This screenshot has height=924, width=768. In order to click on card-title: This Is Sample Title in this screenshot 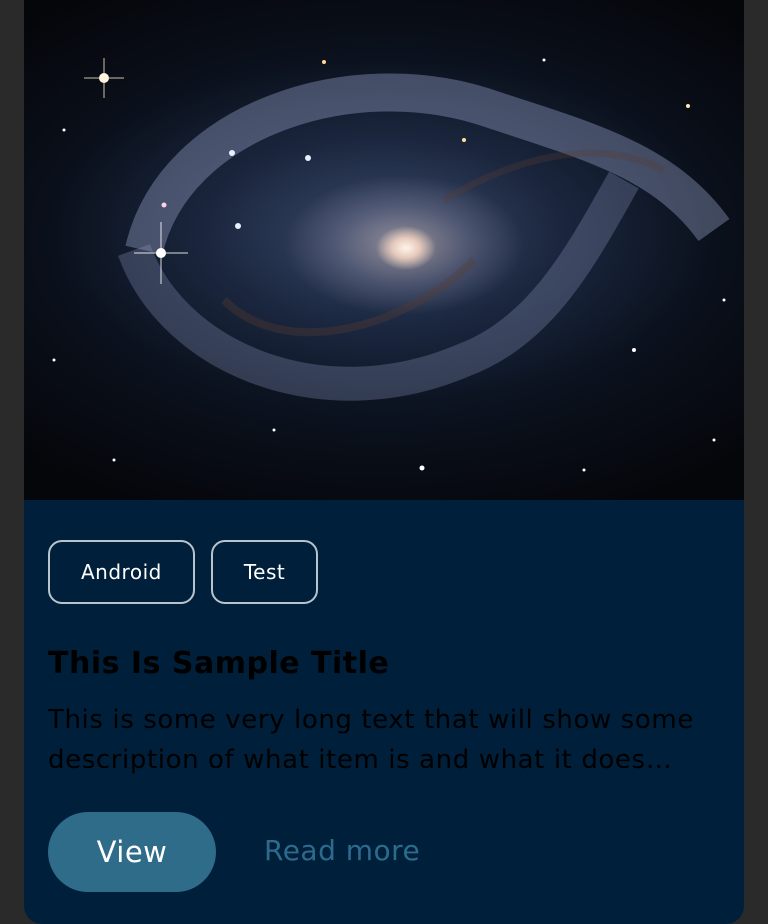, I will do `click(219, 663)`.